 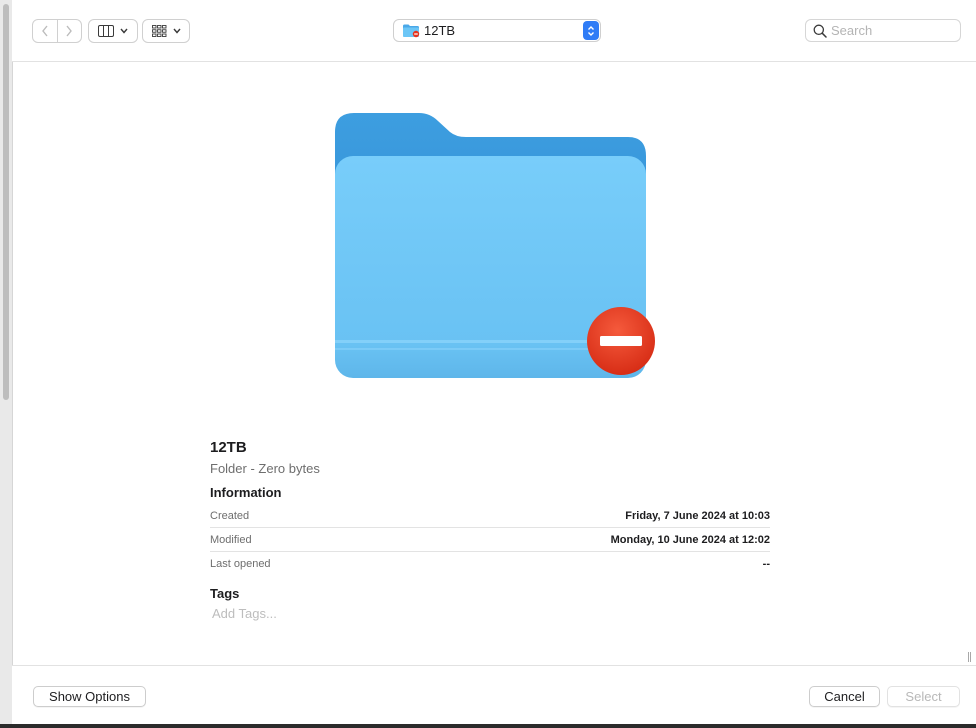 I want to click on tags-heading: Tags, so click(x=225, y=593).